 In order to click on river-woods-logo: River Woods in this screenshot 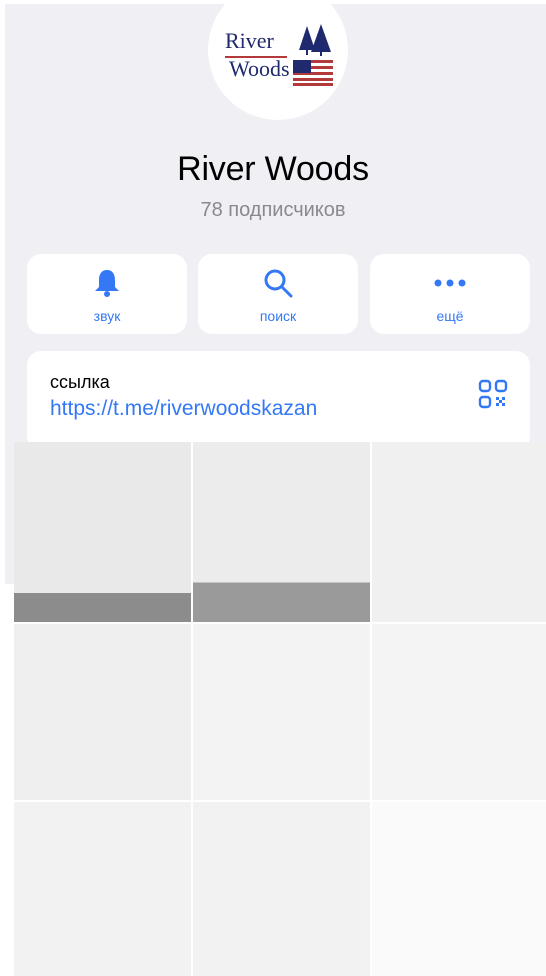, I will do `click(278, 59)`.